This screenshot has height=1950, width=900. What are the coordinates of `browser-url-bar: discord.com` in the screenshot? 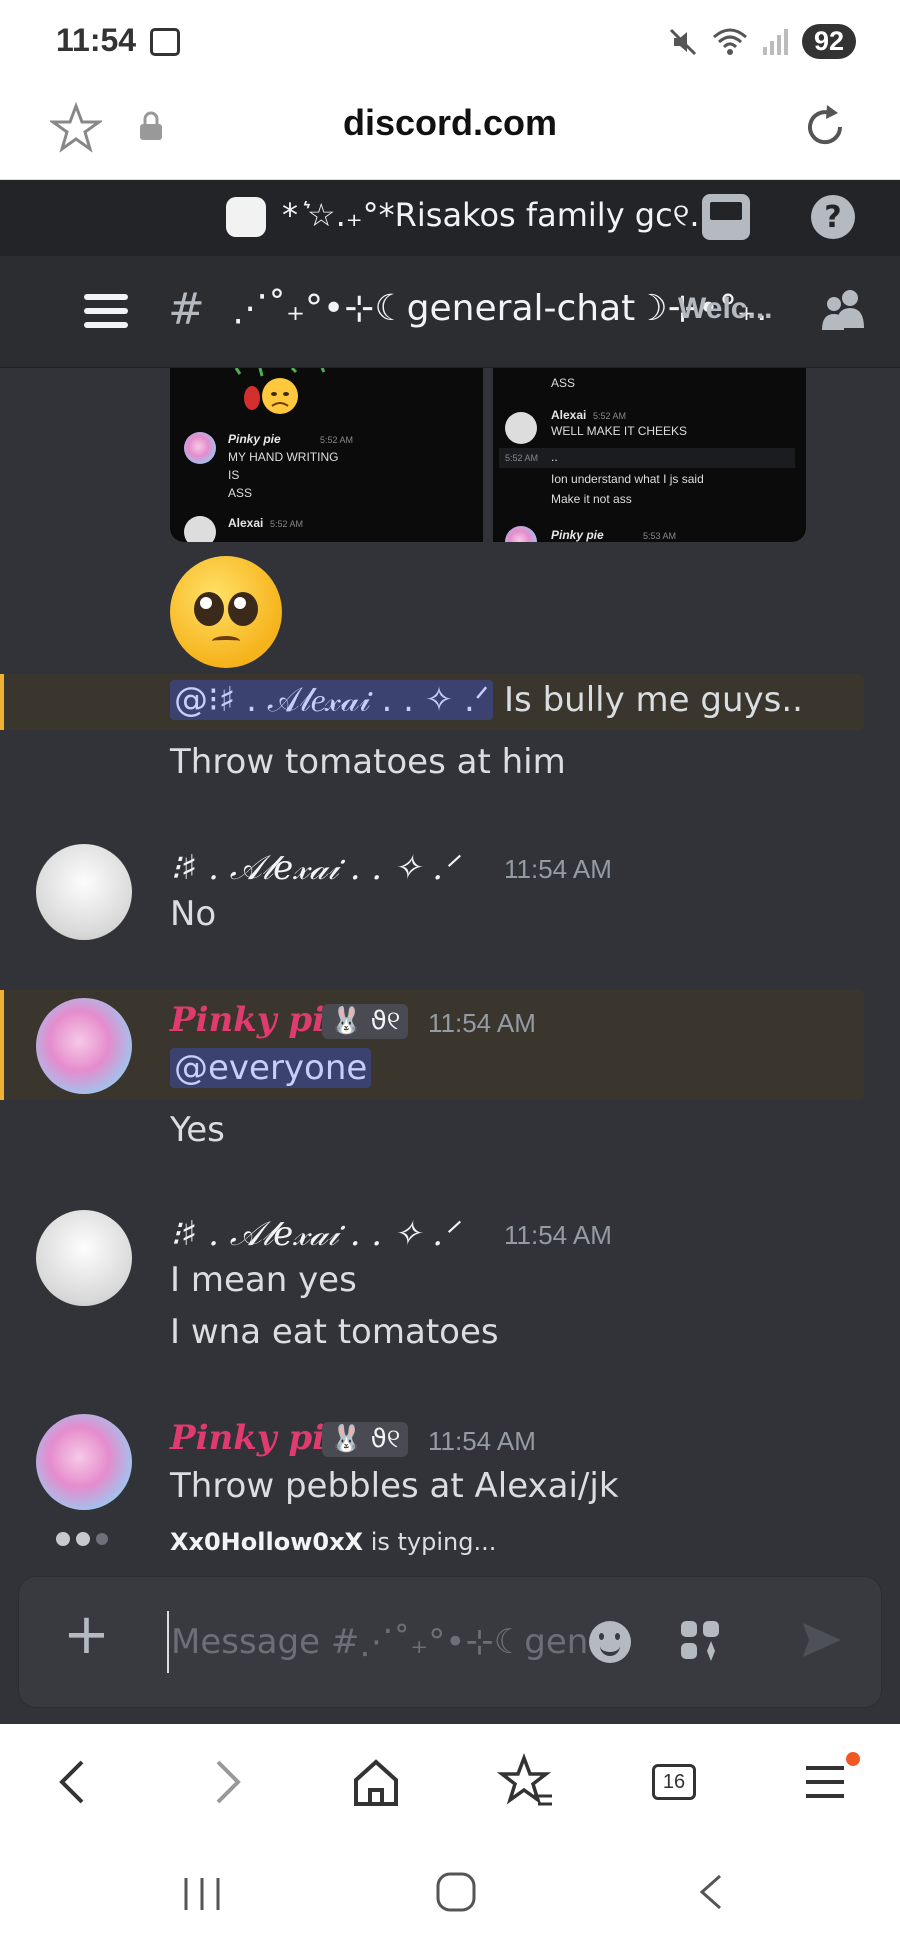 It's located at (450, 130).